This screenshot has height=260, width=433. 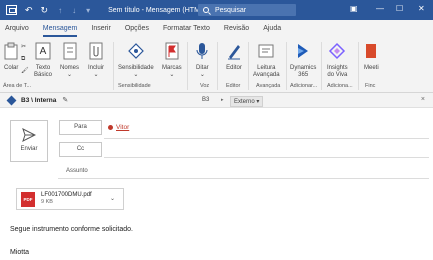 I want to click on send-label: Enviar, so click(x=29, y=149).